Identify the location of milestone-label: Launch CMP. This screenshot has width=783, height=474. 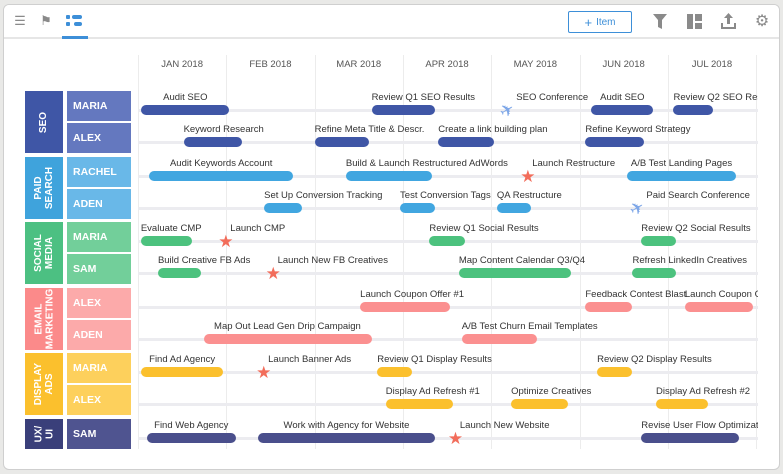
(257, 228).